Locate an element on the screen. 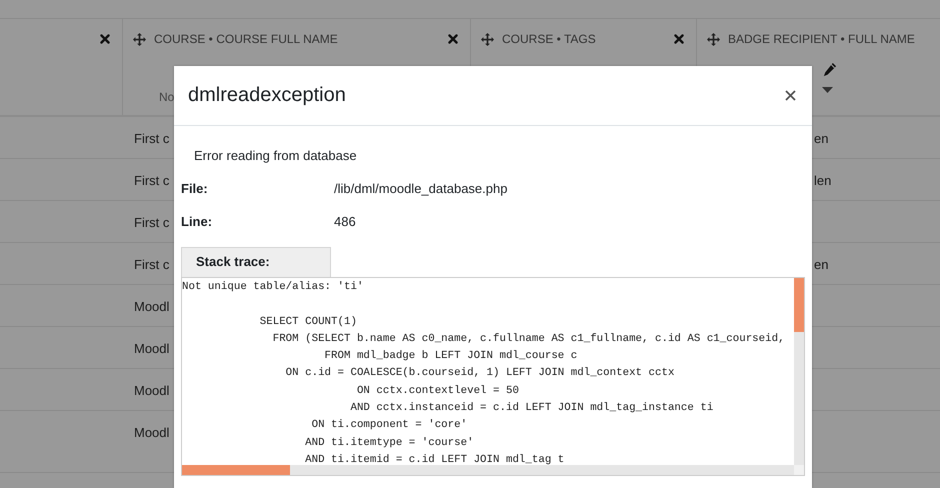 Image resolution: width=940 pixels, height=488 pixels. vertical-scrollbar is located at coordinates (799, 372).